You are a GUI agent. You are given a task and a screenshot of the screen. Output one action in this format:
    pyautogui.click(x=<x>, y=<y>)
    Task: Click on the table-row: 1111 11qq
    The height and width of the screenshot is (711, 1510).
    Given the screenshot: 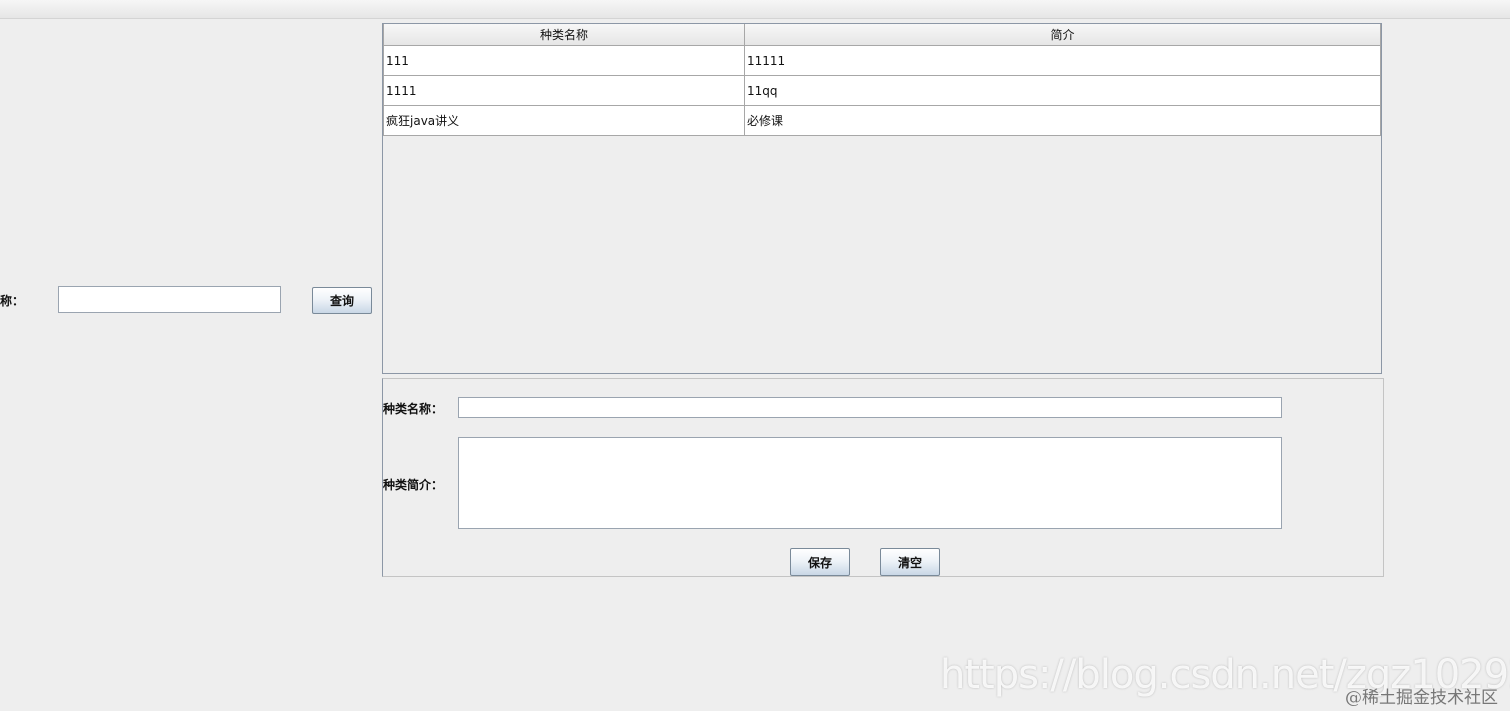 What is the action you would take?
    pyautogui.click(x=882, y=90)
    